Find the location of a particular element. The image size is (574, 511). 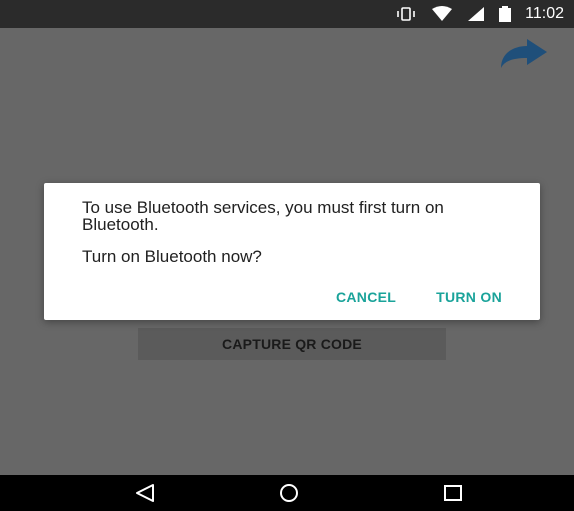

vibrate-icon is located at coordinates (406, 14).